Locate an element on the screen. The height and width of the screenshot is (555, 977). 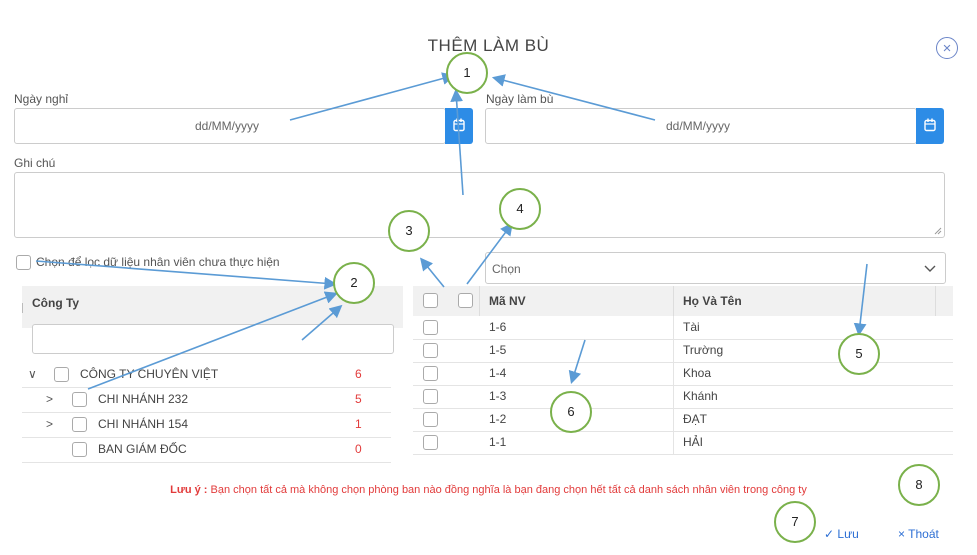
employee-select-placeholder: Chọn is located at coordinates (506, 269).